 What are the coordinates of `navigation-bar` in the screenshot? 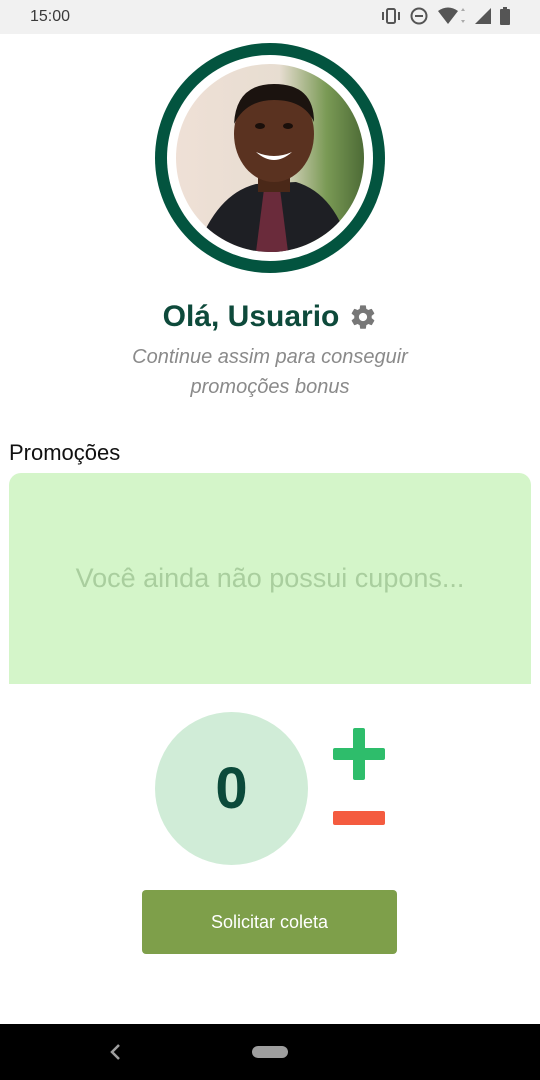 It's located at (270, 1052).